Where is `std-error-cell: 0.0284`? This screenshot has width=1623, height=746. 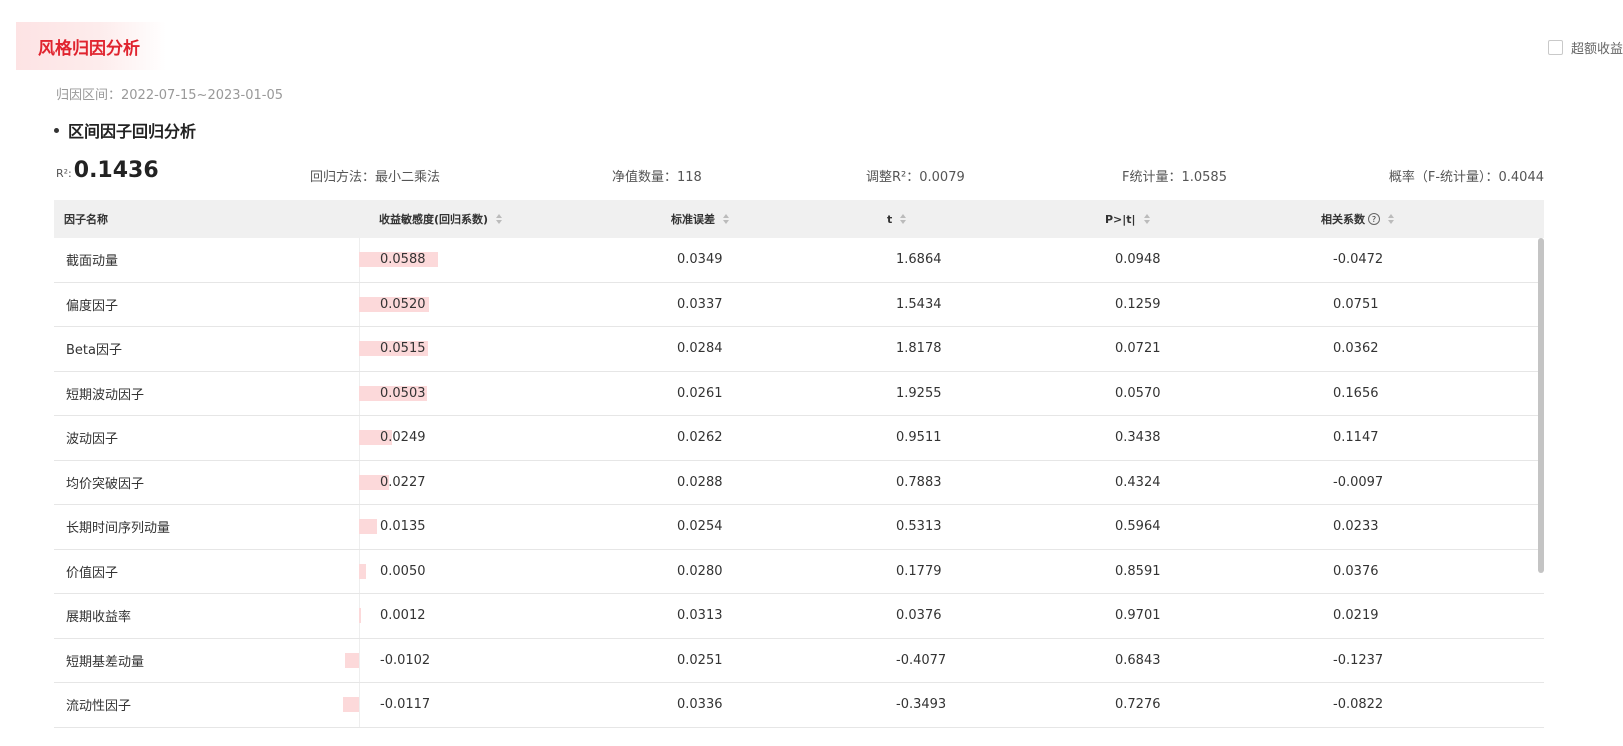 std-error-cell: 0.0284 is located at coordinates (700, 349).